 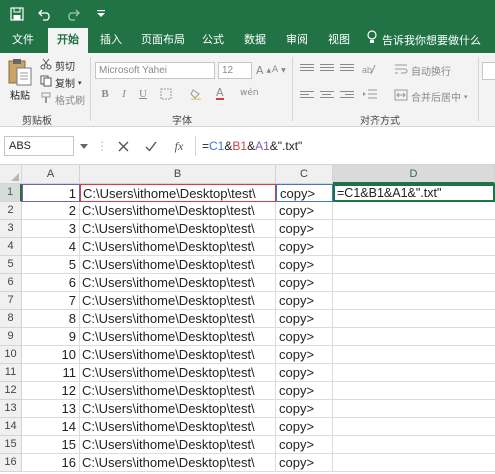 I want to click on underline-button: U, so click(x=143, y=94).